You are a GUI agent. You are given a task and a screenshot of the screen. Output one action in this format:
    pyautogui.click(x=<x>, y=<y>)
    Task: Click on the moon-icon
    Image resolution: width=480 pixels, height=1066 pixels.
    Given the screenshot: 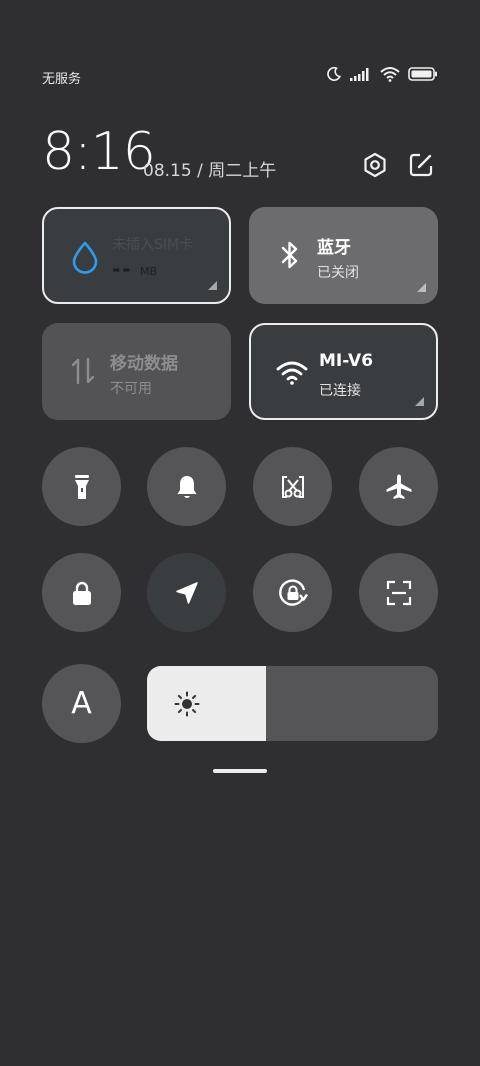 What is the action you would take?
    pyautogui.click(x=334, y=73)
    